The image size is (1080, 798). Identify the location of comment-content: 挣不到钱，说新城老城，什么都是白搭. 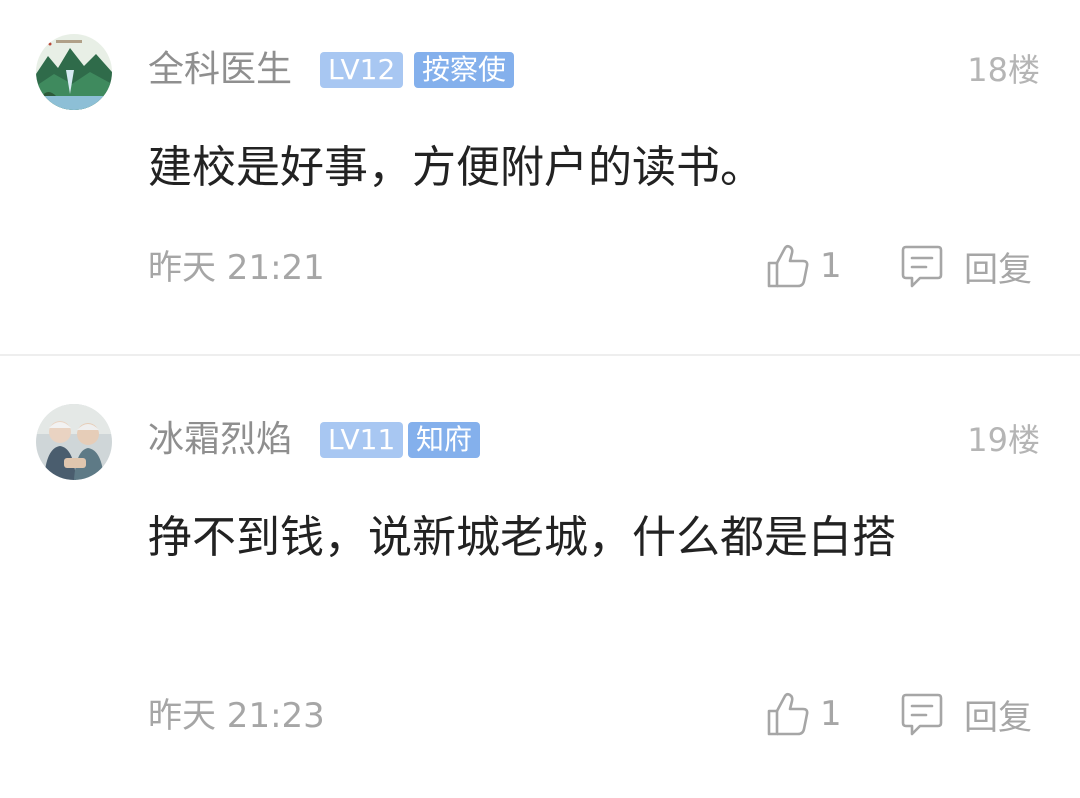
(522, 537).